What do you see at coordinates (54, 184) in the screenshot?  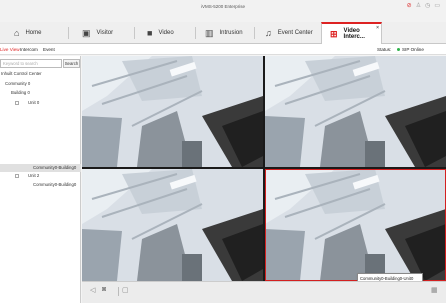 I see `tree-node: Community0-Building0` at bounding box center [54, 184].